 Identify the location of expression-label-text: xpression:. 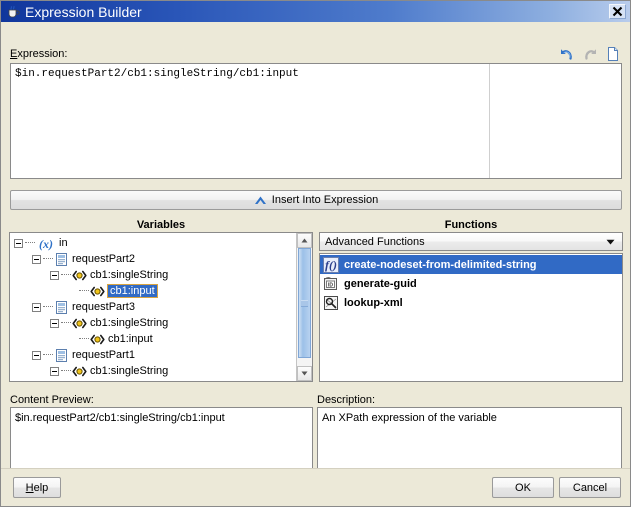
(42, 54).